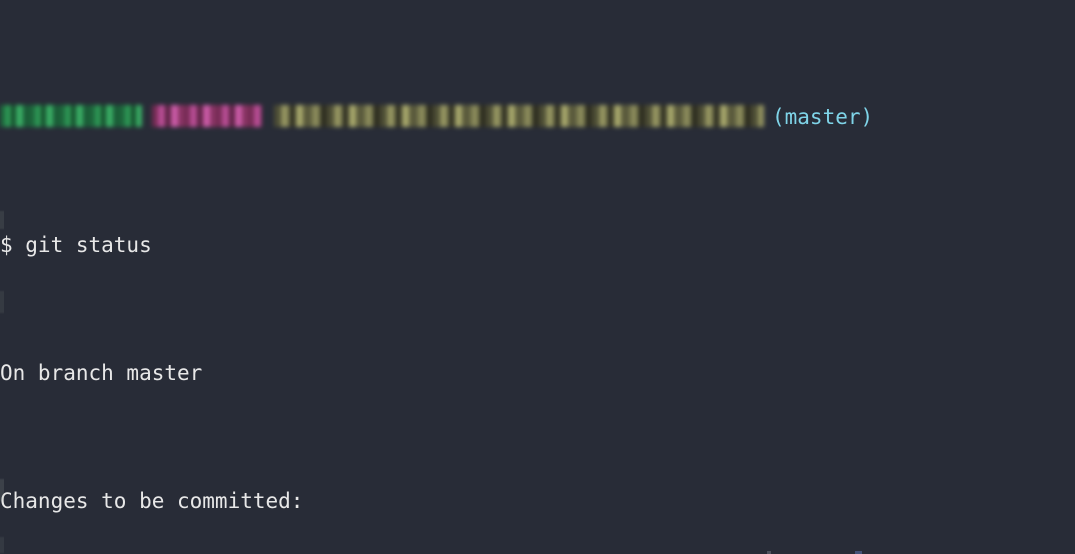 This screenshot has width=1075, height=554. What do you see at coordinates (76, 245) in the screenshot?
I see `command-line: $ git status` at bounding box center [76, 245].